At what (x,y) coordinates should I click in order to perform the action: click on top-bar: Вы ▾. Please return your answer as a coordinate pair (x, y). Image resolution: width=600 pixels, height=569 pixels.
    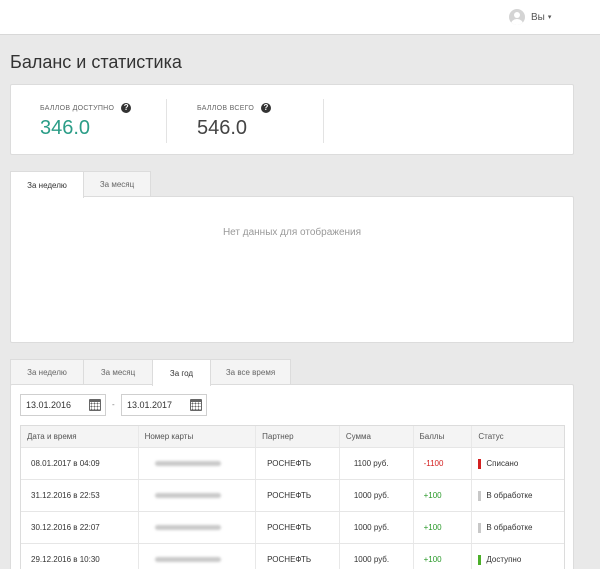
    Looking at the image, I should click on (300, 17).